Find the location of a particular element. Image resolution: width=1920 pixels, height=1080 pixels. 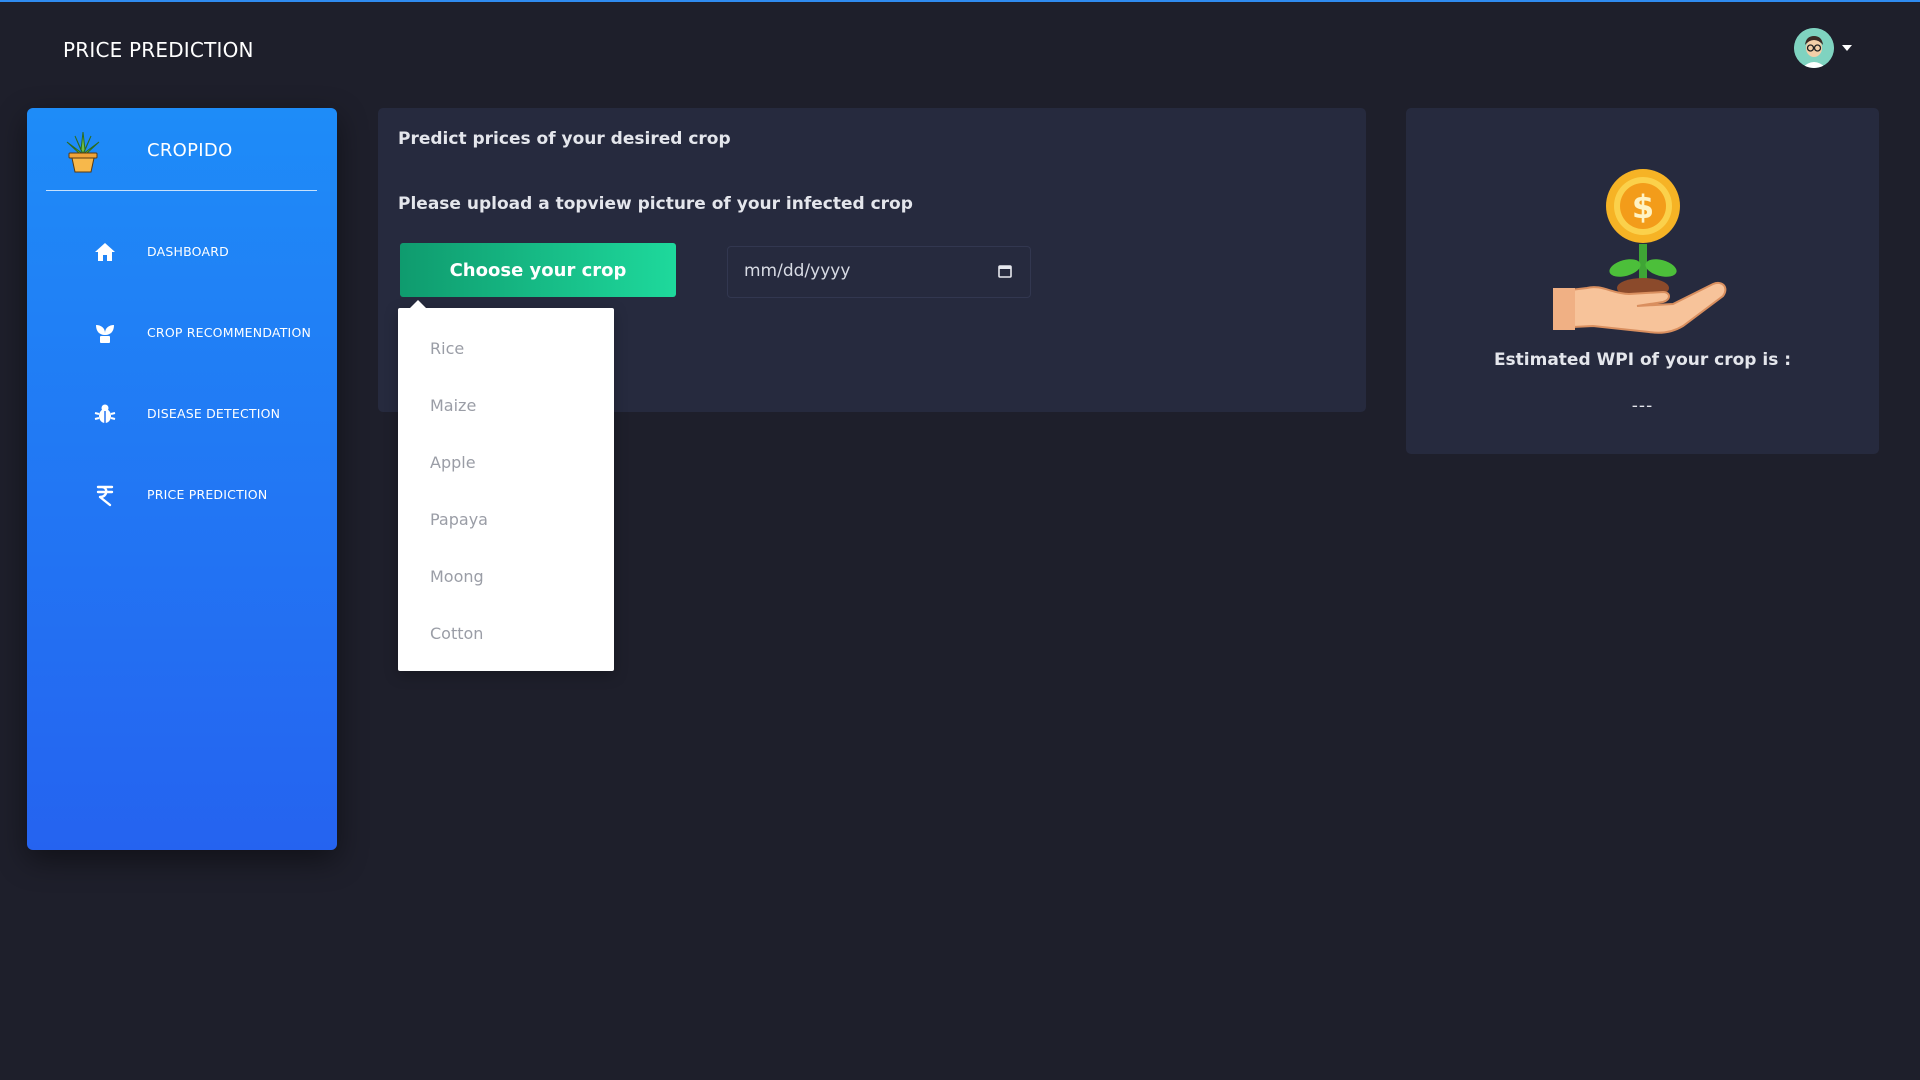

page-title: PRICE PREDICTION is located at coordinates (158, 50).